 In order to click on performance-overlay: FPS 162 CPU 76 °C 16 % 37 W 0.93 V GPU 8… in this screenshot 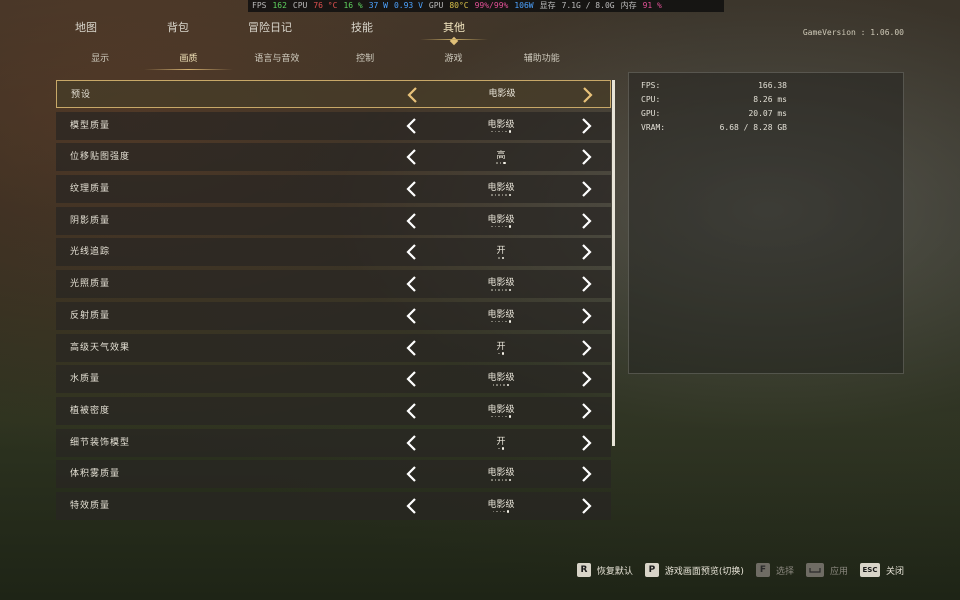, I will do `click(486, 6)`.